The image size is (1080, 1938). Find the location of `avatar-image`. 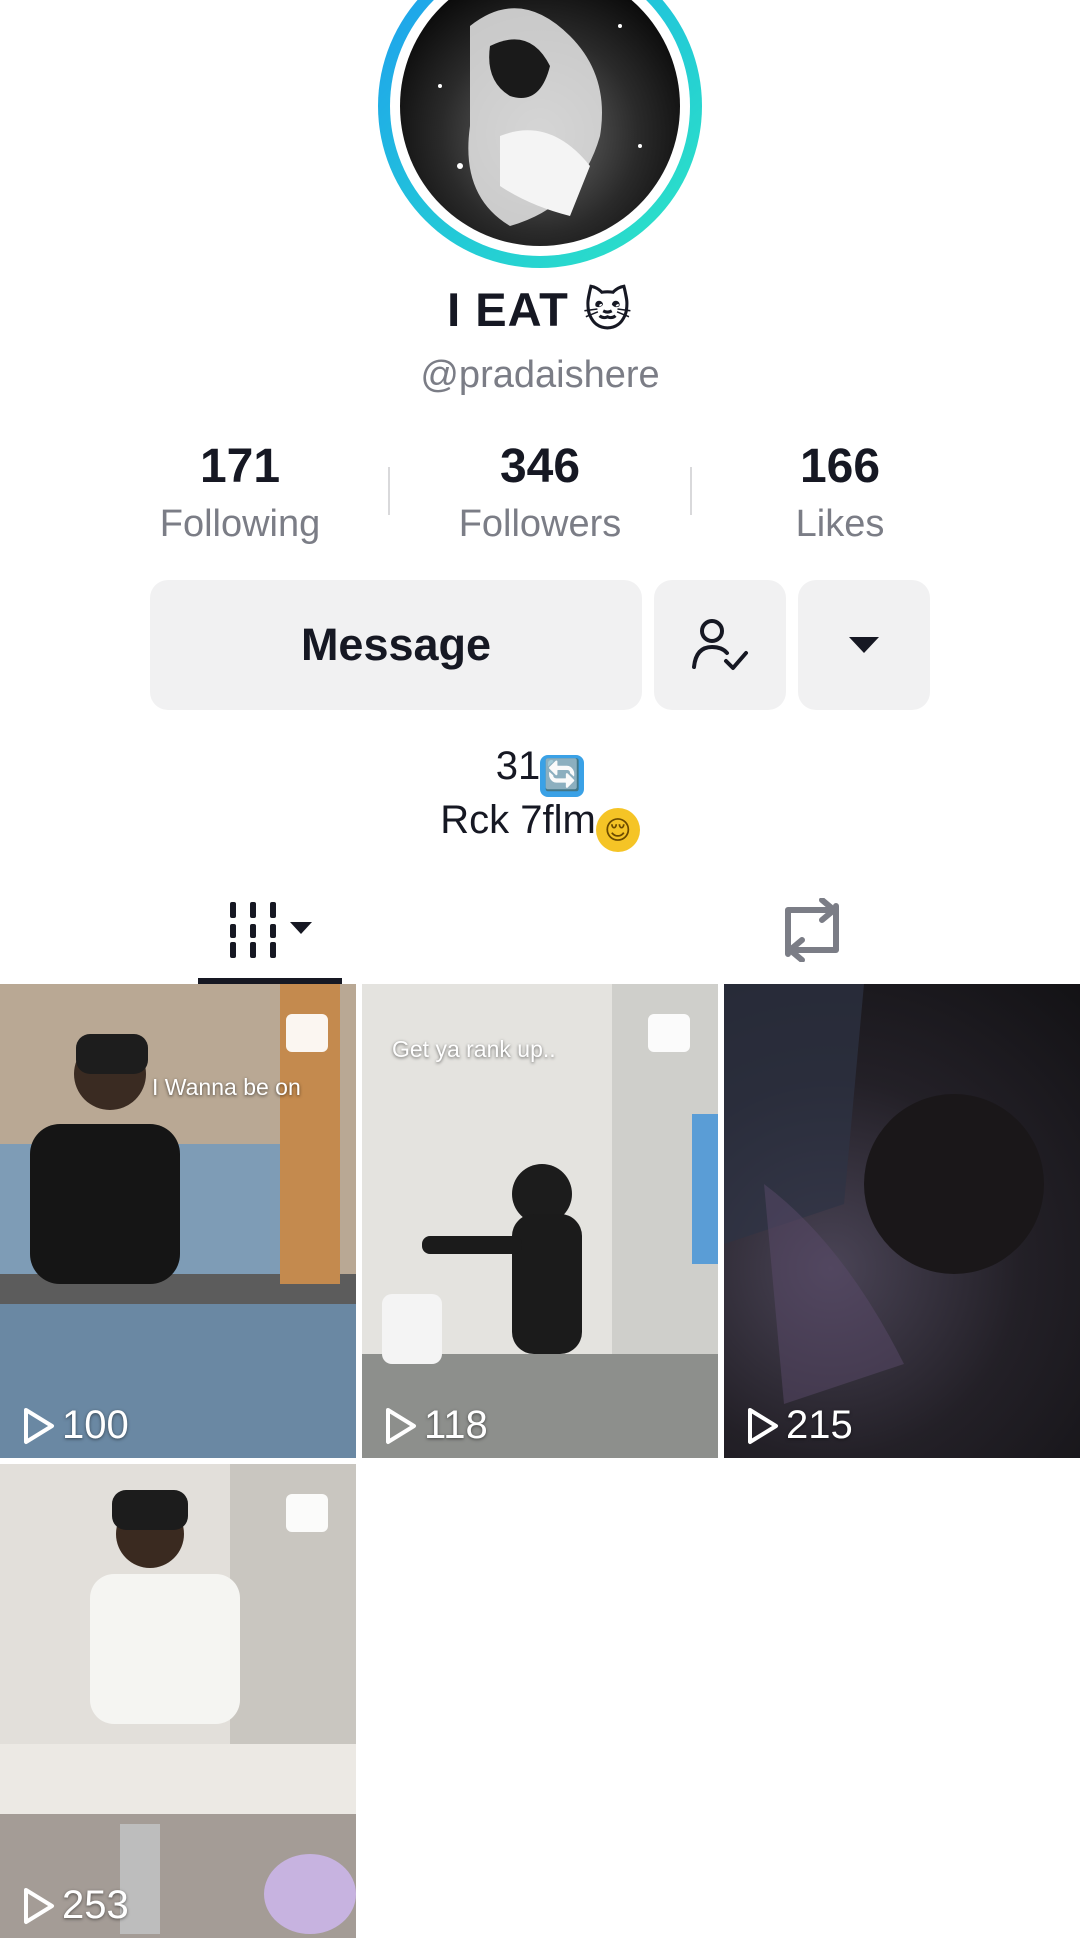

avatar-image is located at coordinates (540, 123).